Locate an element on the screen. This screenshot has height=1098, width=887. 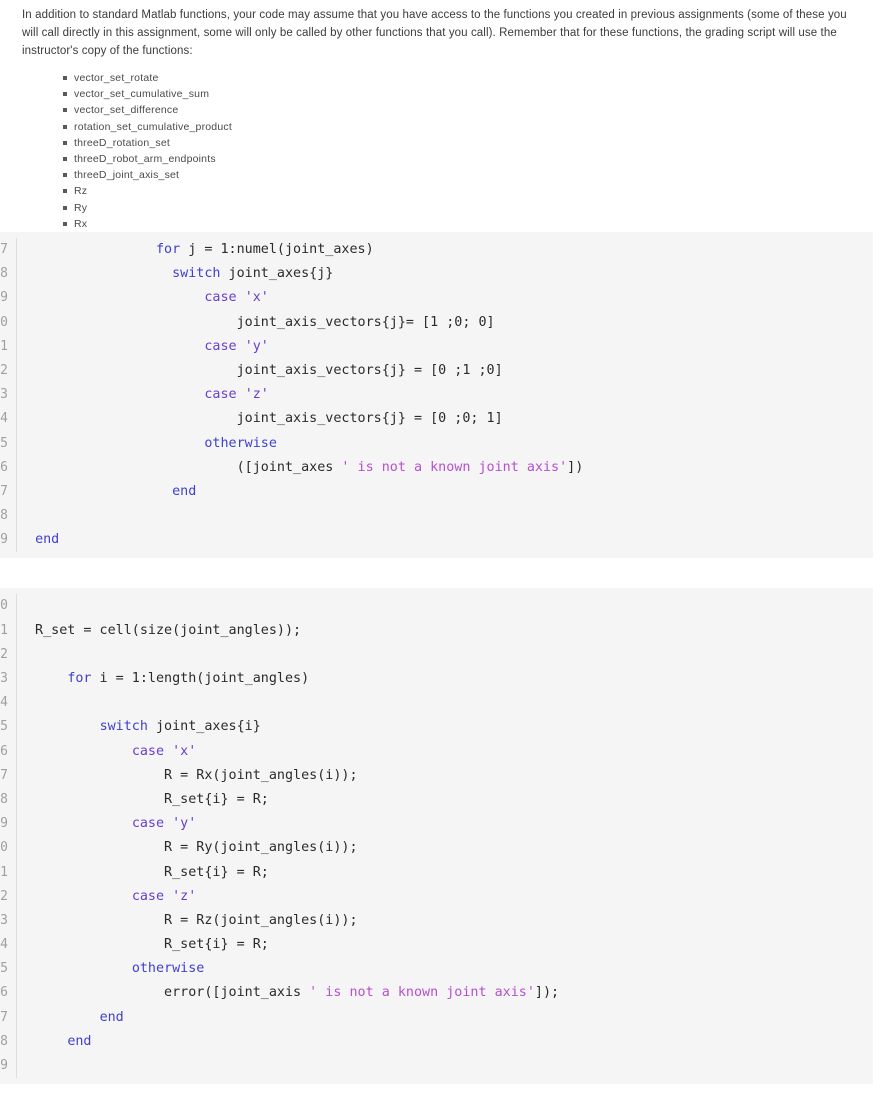
code-line-source: otherwise is located at coordinates (445, 444).